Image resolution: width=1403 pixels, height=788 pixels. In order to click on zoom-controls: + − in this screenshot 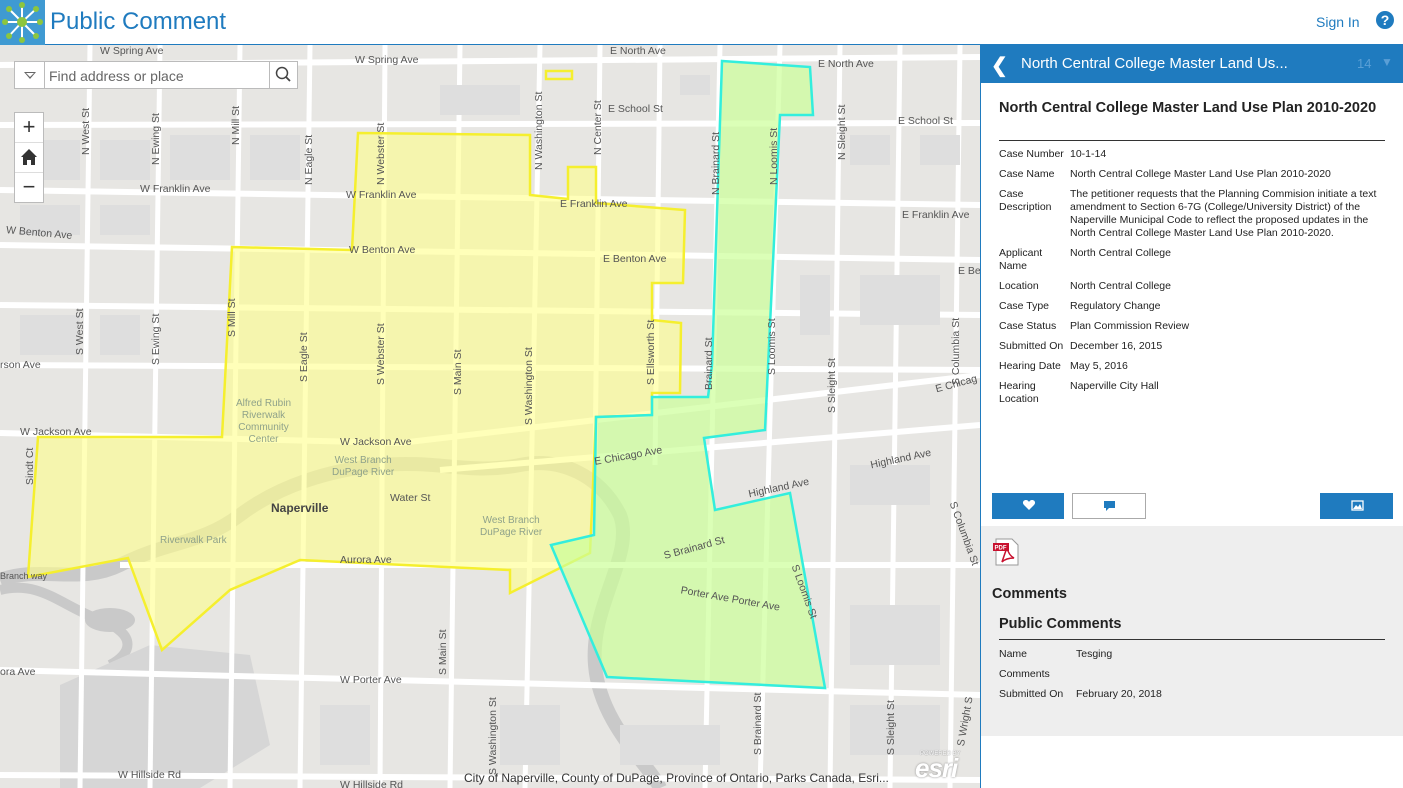, I will do `click(29, 157)`.